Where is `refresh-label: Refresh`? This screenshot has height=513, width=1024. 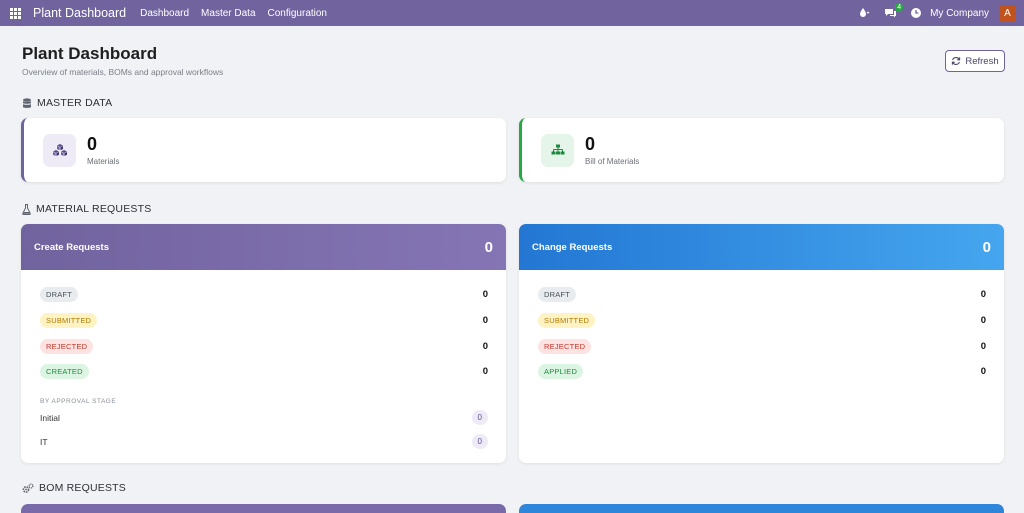
refresh-label: Refresh is located at coordinates (982, 61).